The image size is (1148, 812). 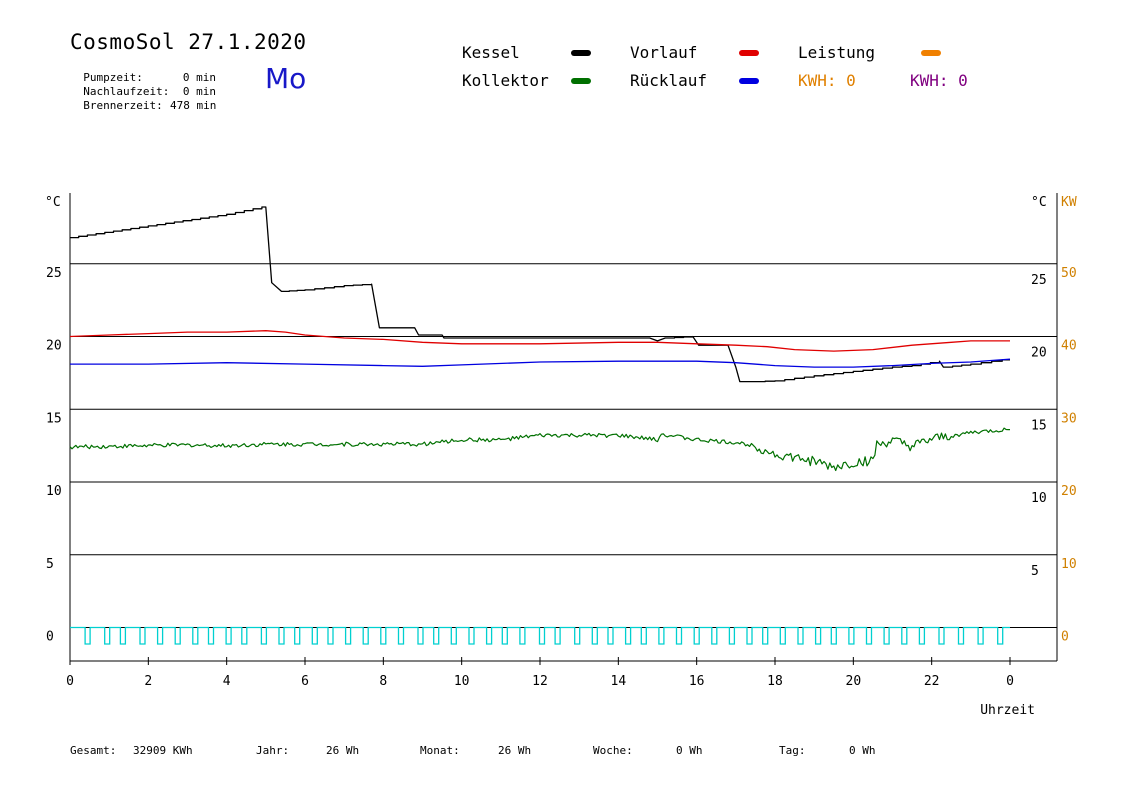 What do you see at coordinates (1069, 564) in the screenshot?
I see `y-tick-label-power: 10` at bounding box center [1069, 564].